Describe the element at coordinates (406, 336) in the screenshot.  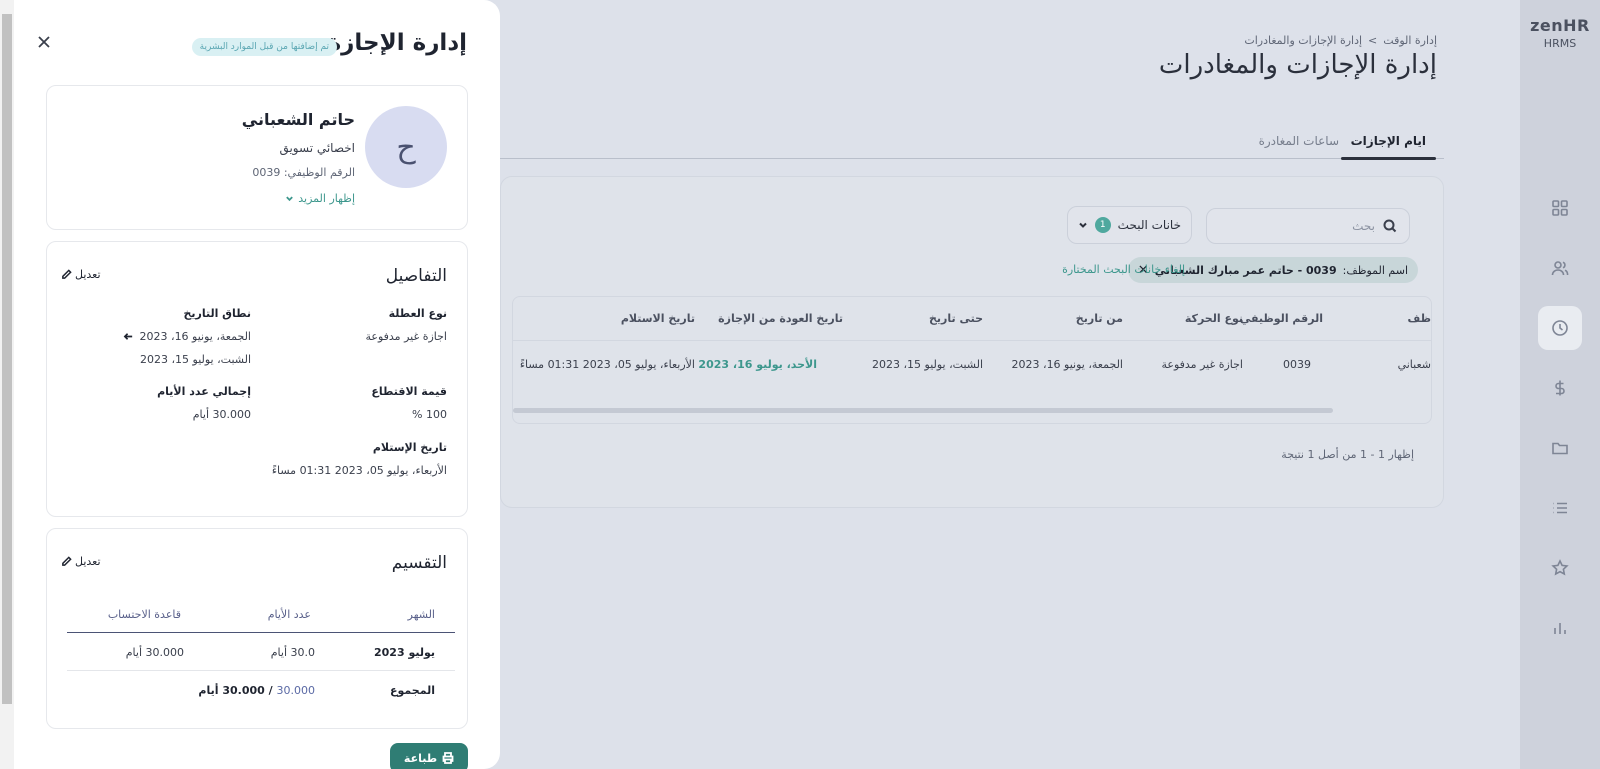
I see `leave-type-value: اجازة غير مدفوعة` at that location.